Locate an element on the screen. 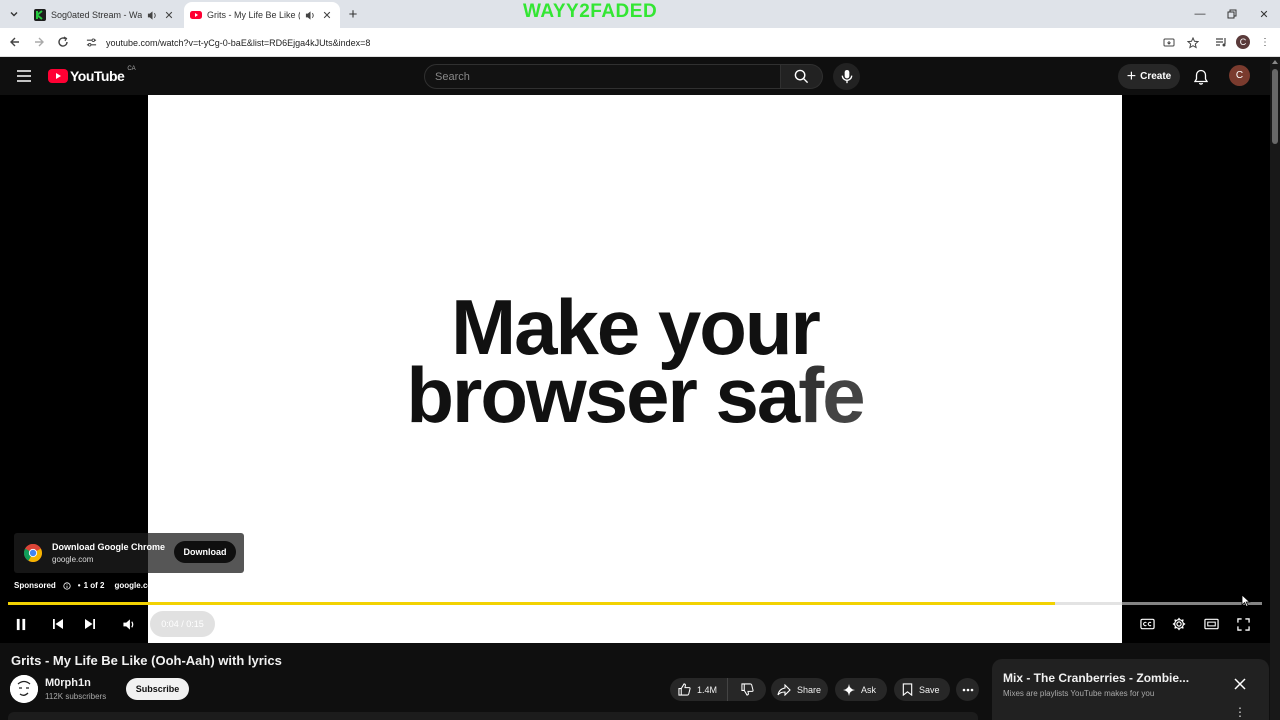 The height and width of the screenshot is (720, 1280). next-button is located at coordinates (90, 624).